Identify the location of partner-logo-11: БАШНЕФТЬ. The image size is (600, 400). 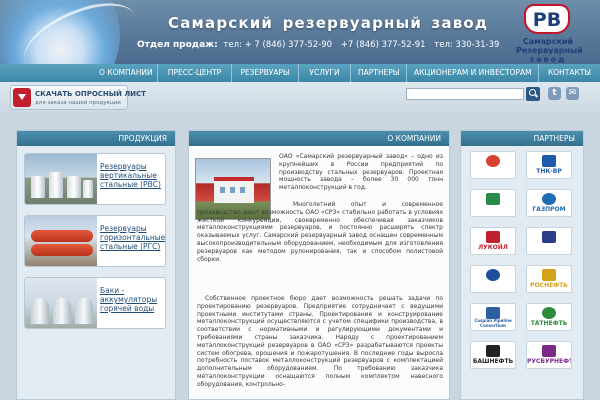
(493, 355).